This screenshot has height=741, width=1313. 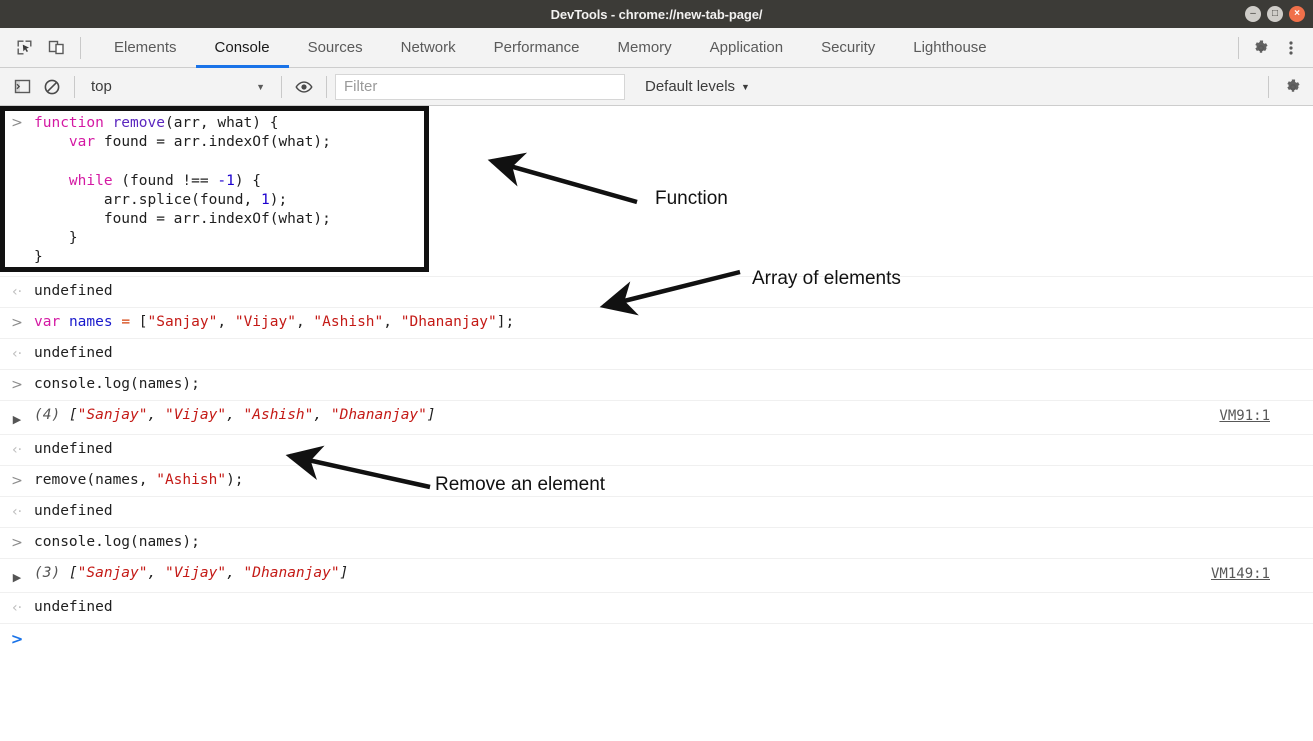 I want to click on code-token: var, so click(x=82, y=142).